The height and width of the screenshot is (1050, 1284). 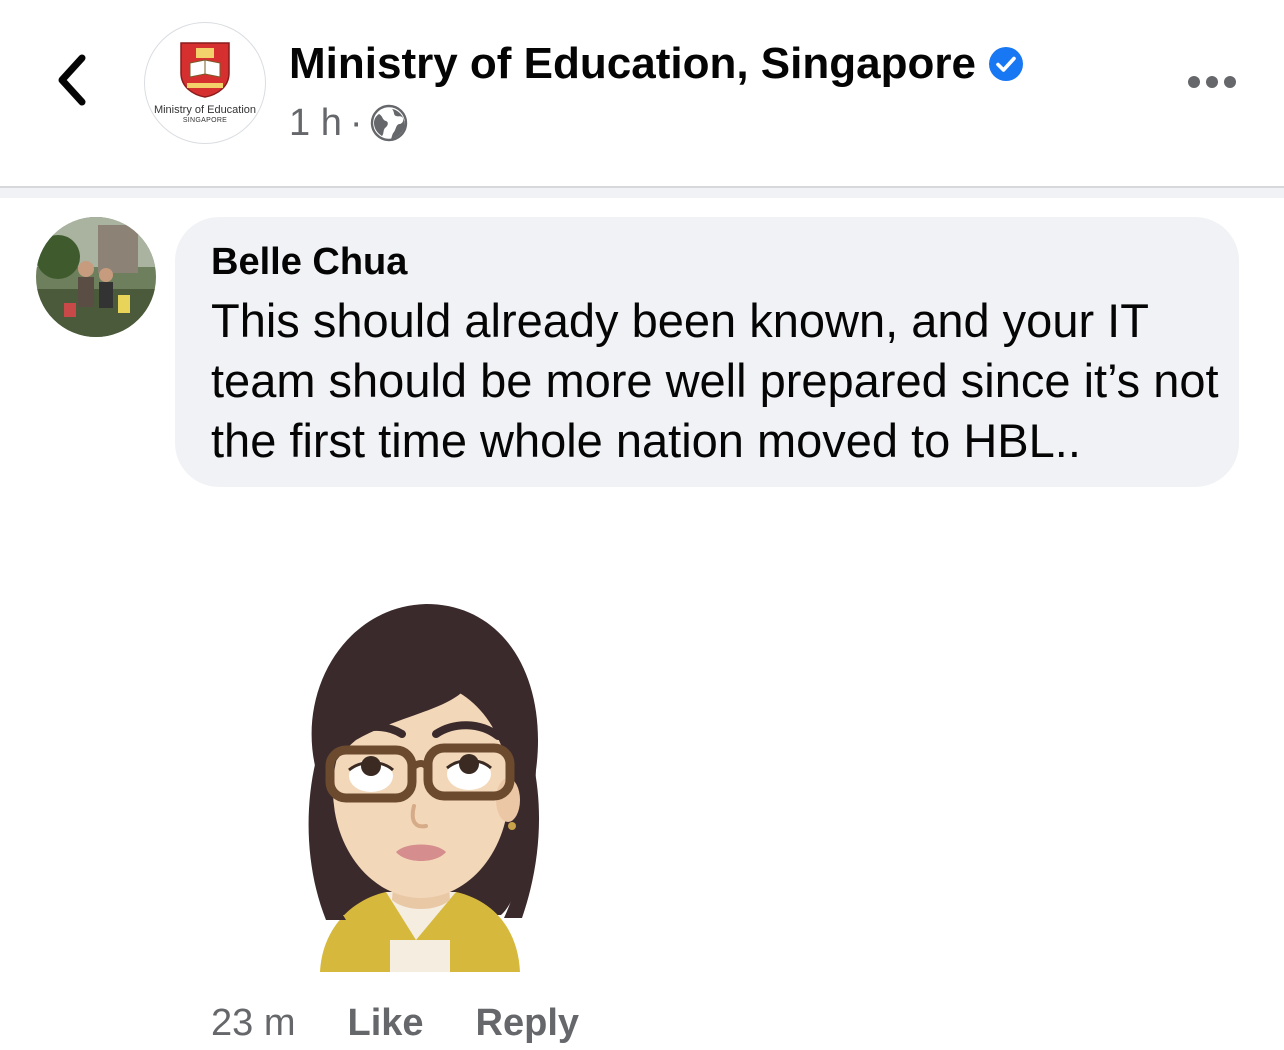 I want to click on comment-actions: 23 m Like Reply, so click(x=395, y=1023).